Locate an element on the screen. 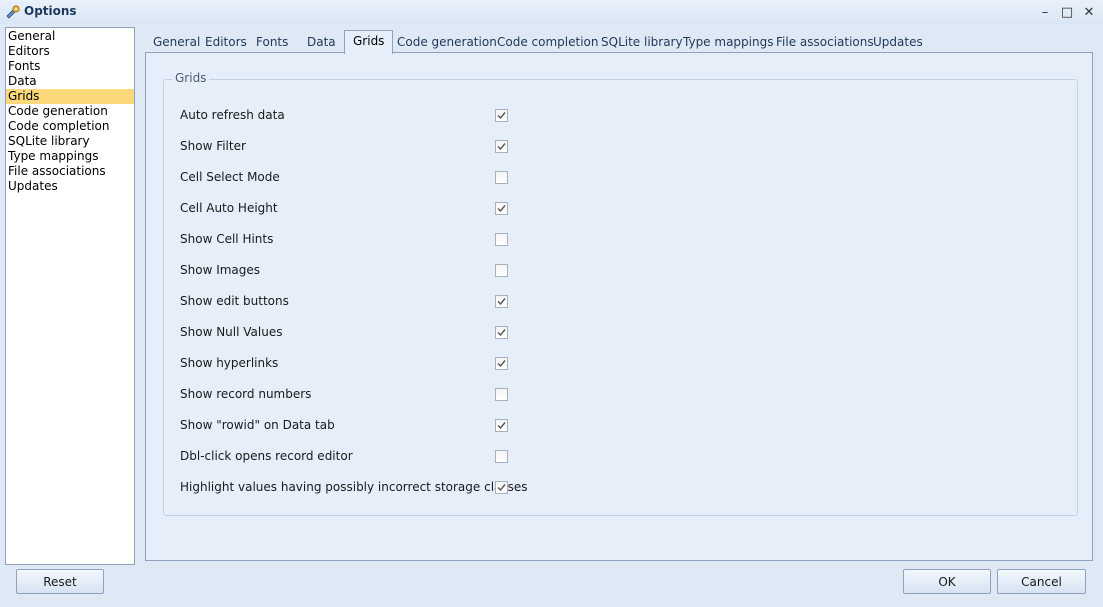 This screenshot has width=1103, height=607. group-title: Grids is located at coordinates (191, 78).